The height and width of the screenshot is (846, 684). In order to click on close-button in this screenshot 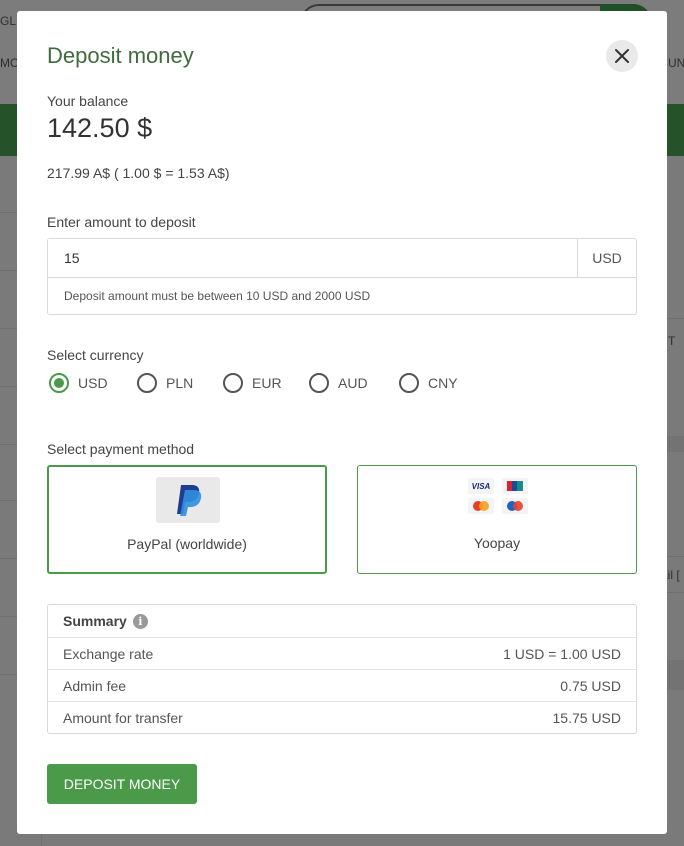, I will do `click(622, 56)`.